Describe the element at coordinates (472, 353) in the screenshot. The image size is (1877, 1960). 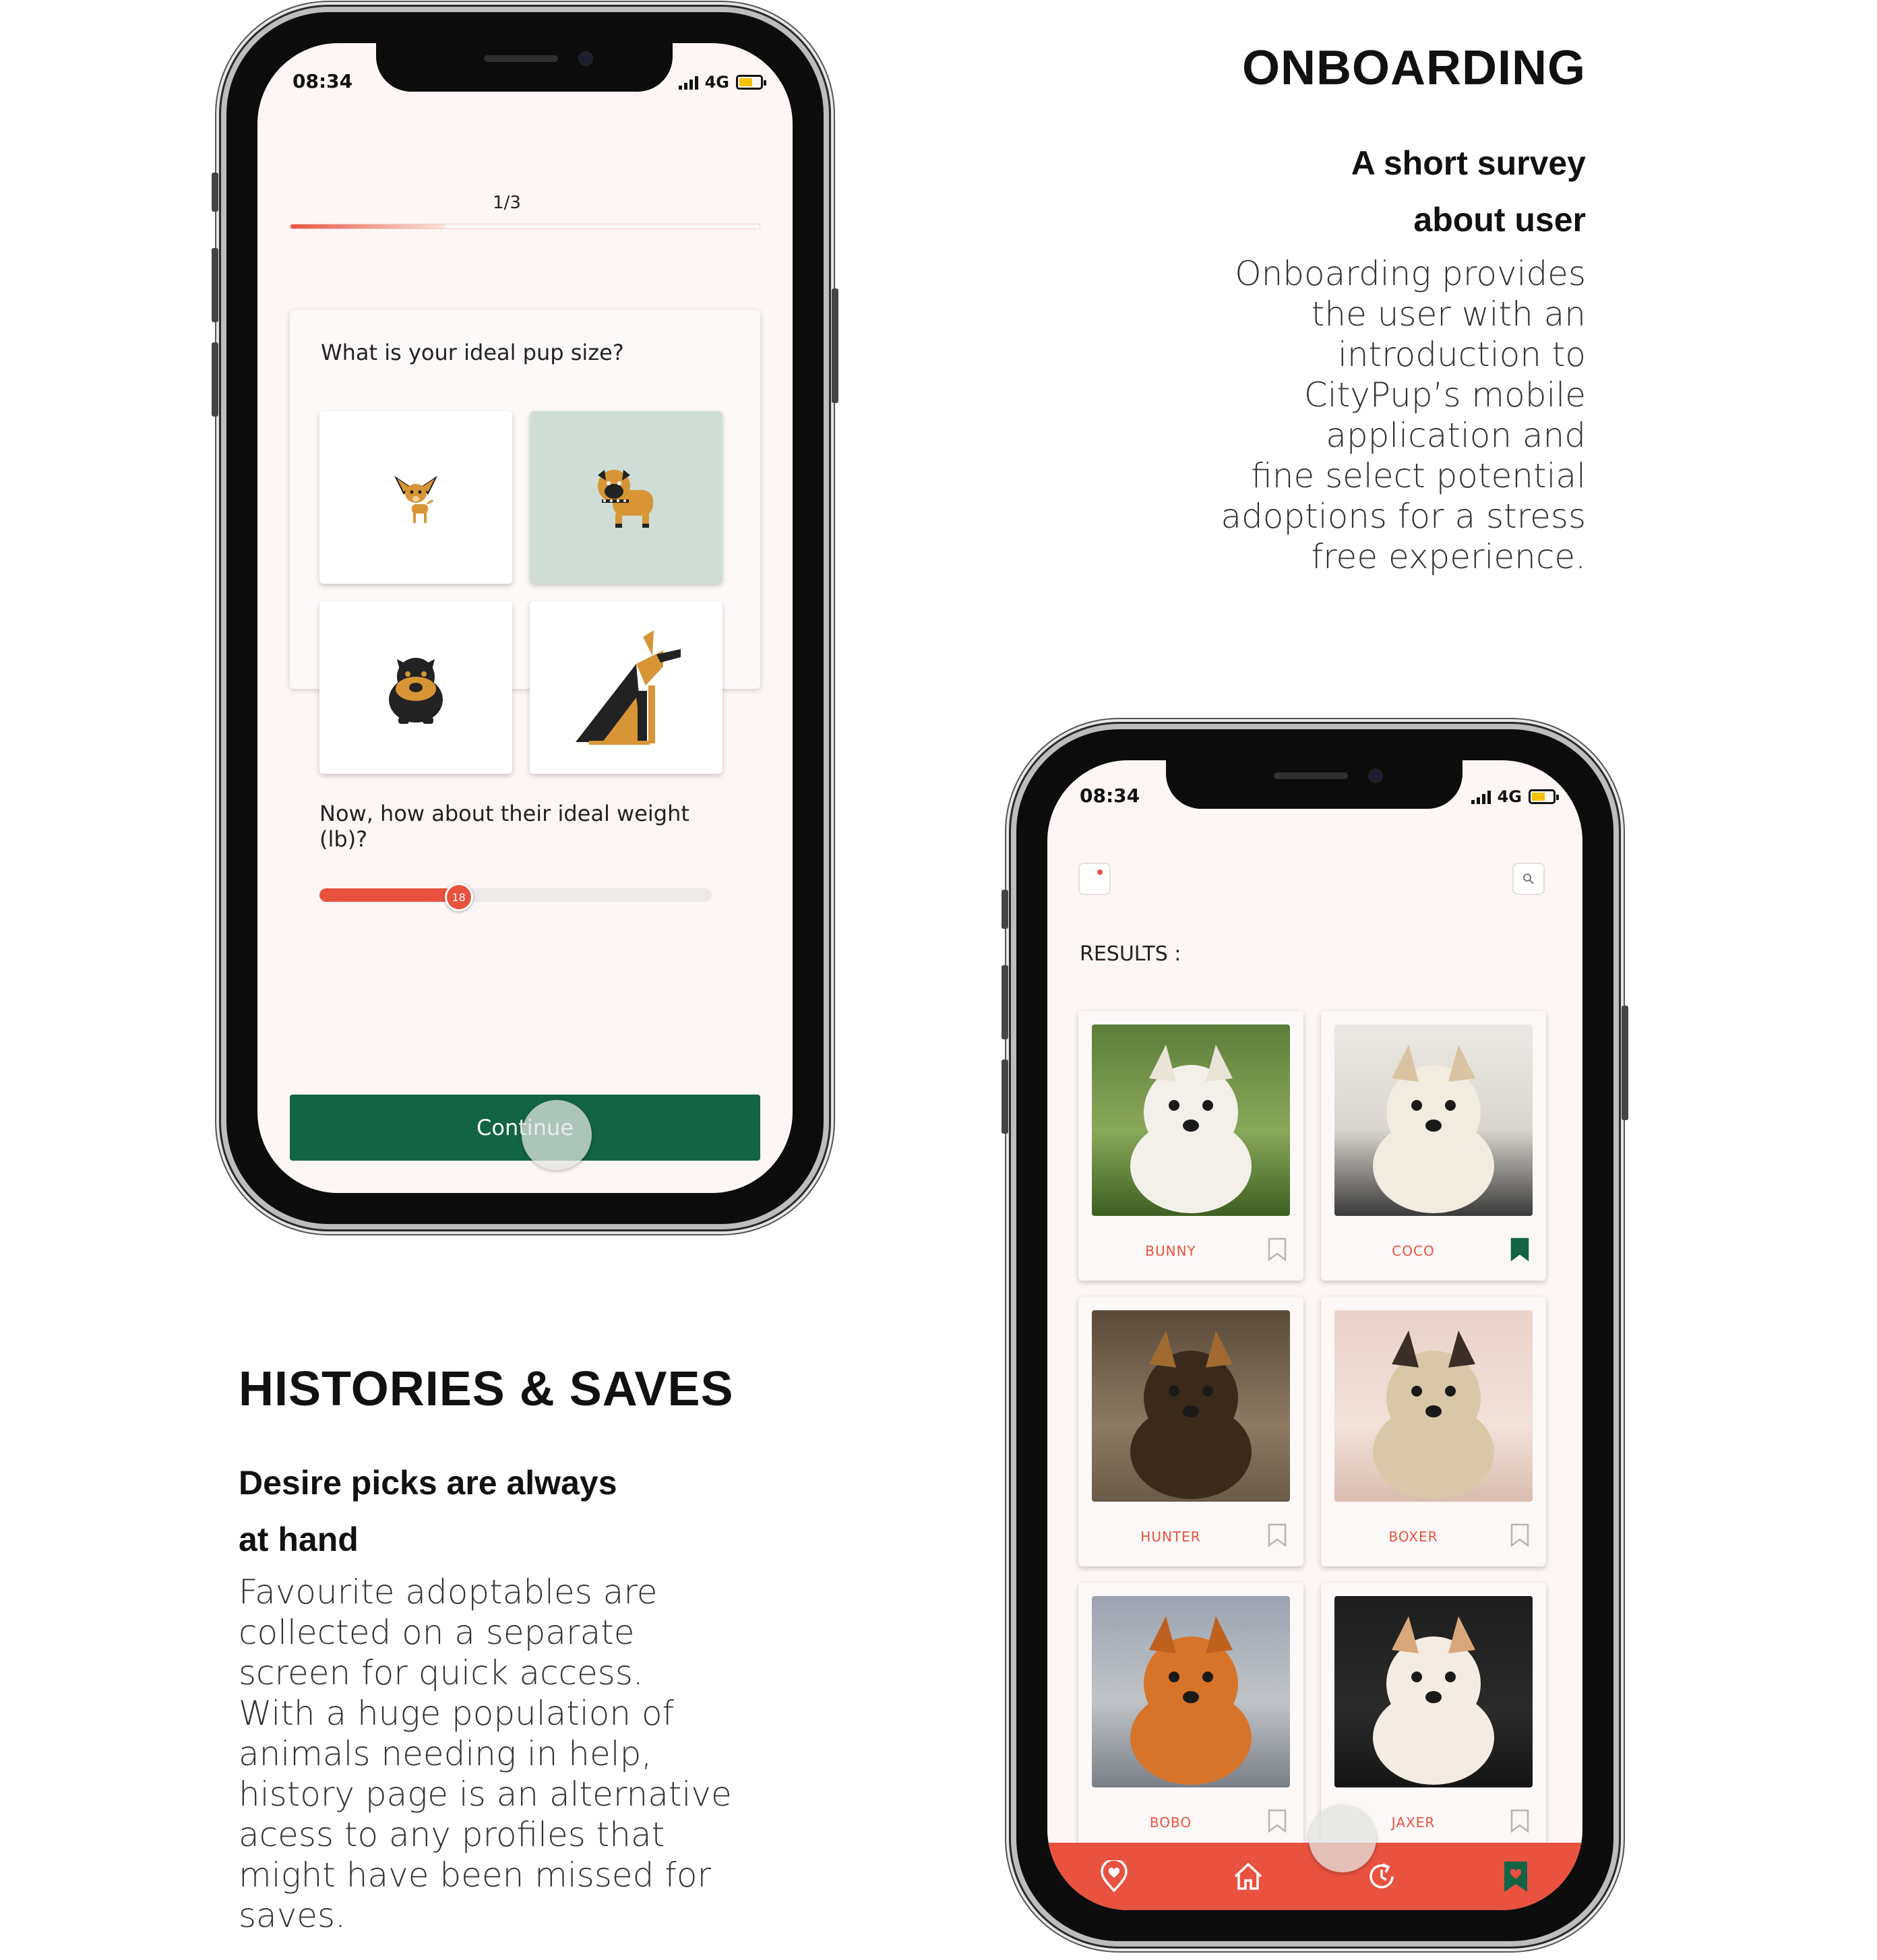
I see `size-question: What is your ideal pup size?` at that location.